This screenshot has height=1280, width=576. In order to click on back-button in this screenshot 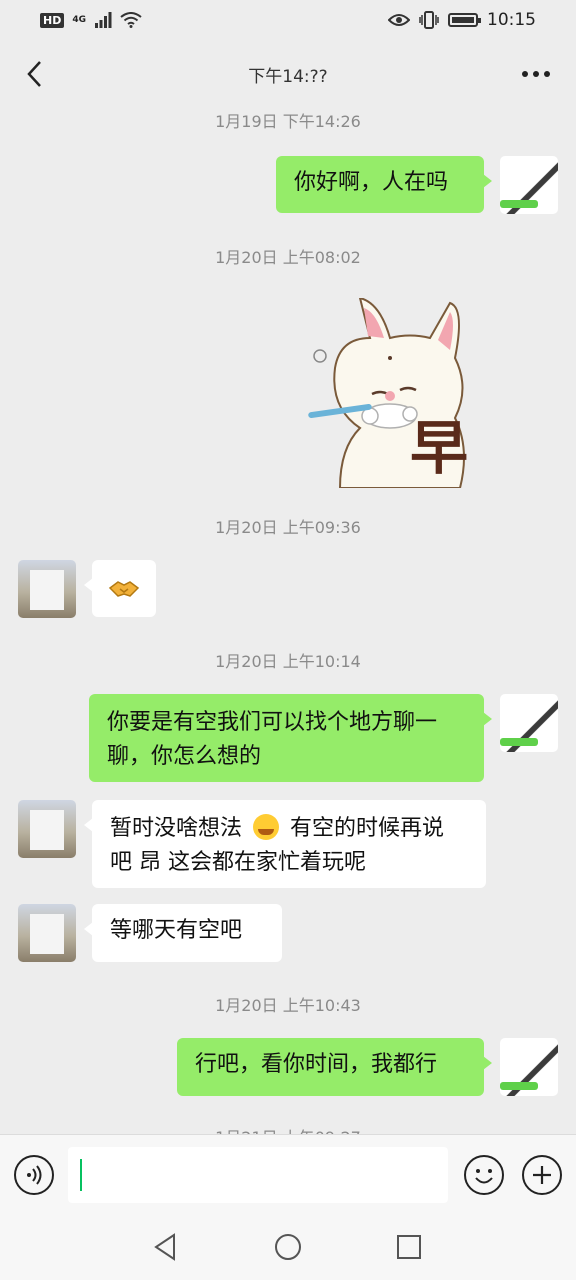, I will do `click(34, 74)`.